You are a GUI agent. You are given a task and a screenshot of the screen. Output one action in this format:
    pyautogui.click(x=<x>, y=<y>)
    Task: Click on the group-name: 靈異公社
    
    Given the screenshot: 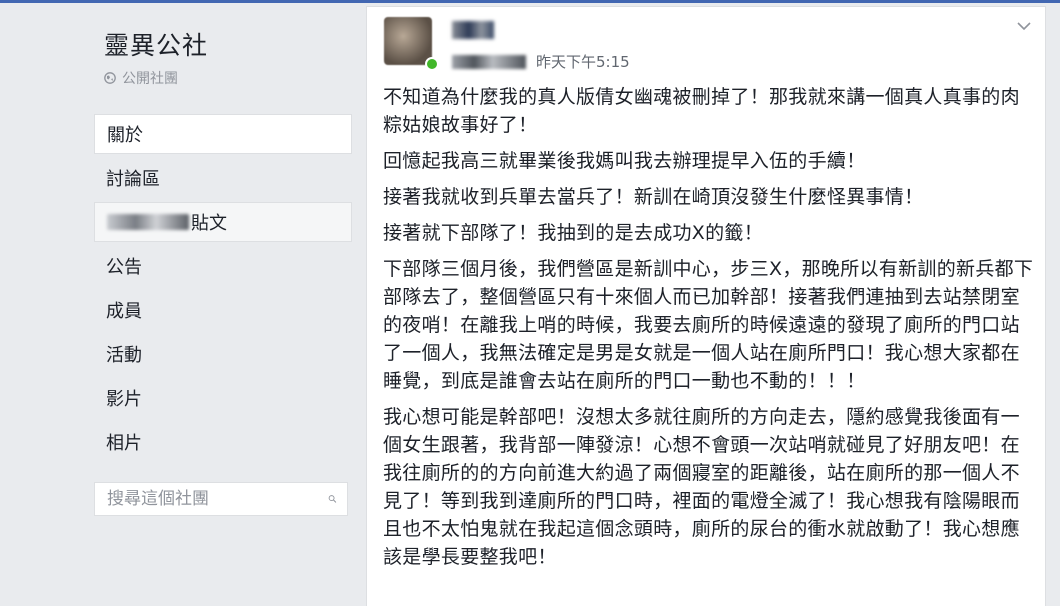 What is the action you would take?
    pyautogui.click(x=228, y=44)
    